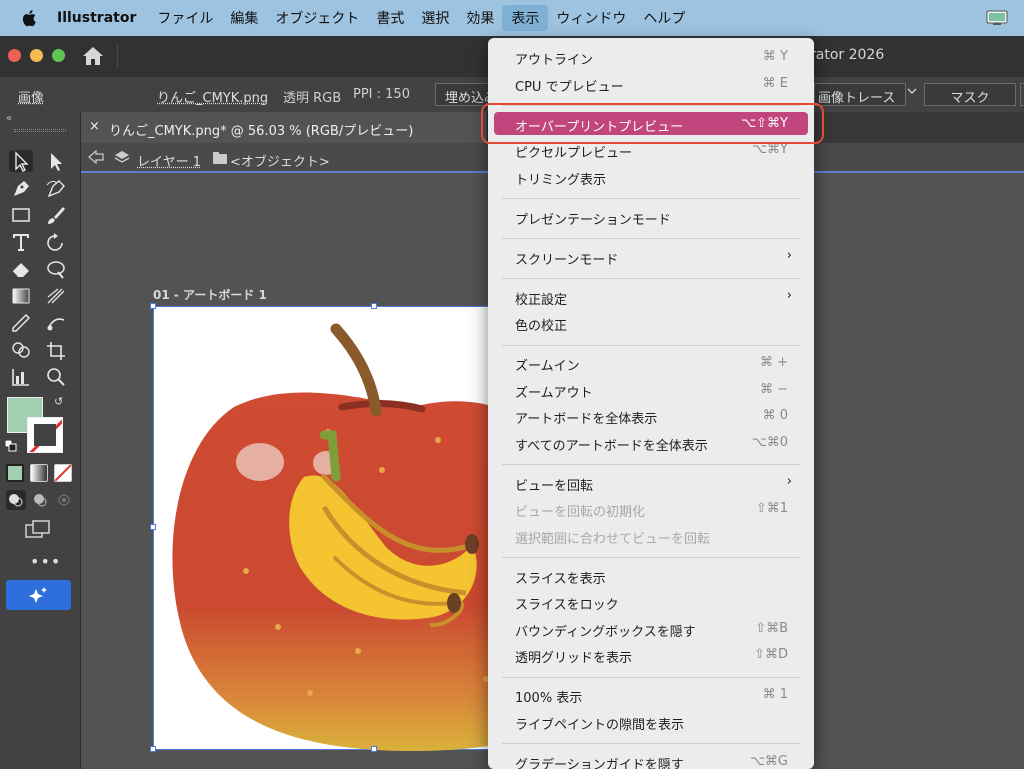 The image size is (1024, 769). I want to click on home-icon, so click(93, 56).